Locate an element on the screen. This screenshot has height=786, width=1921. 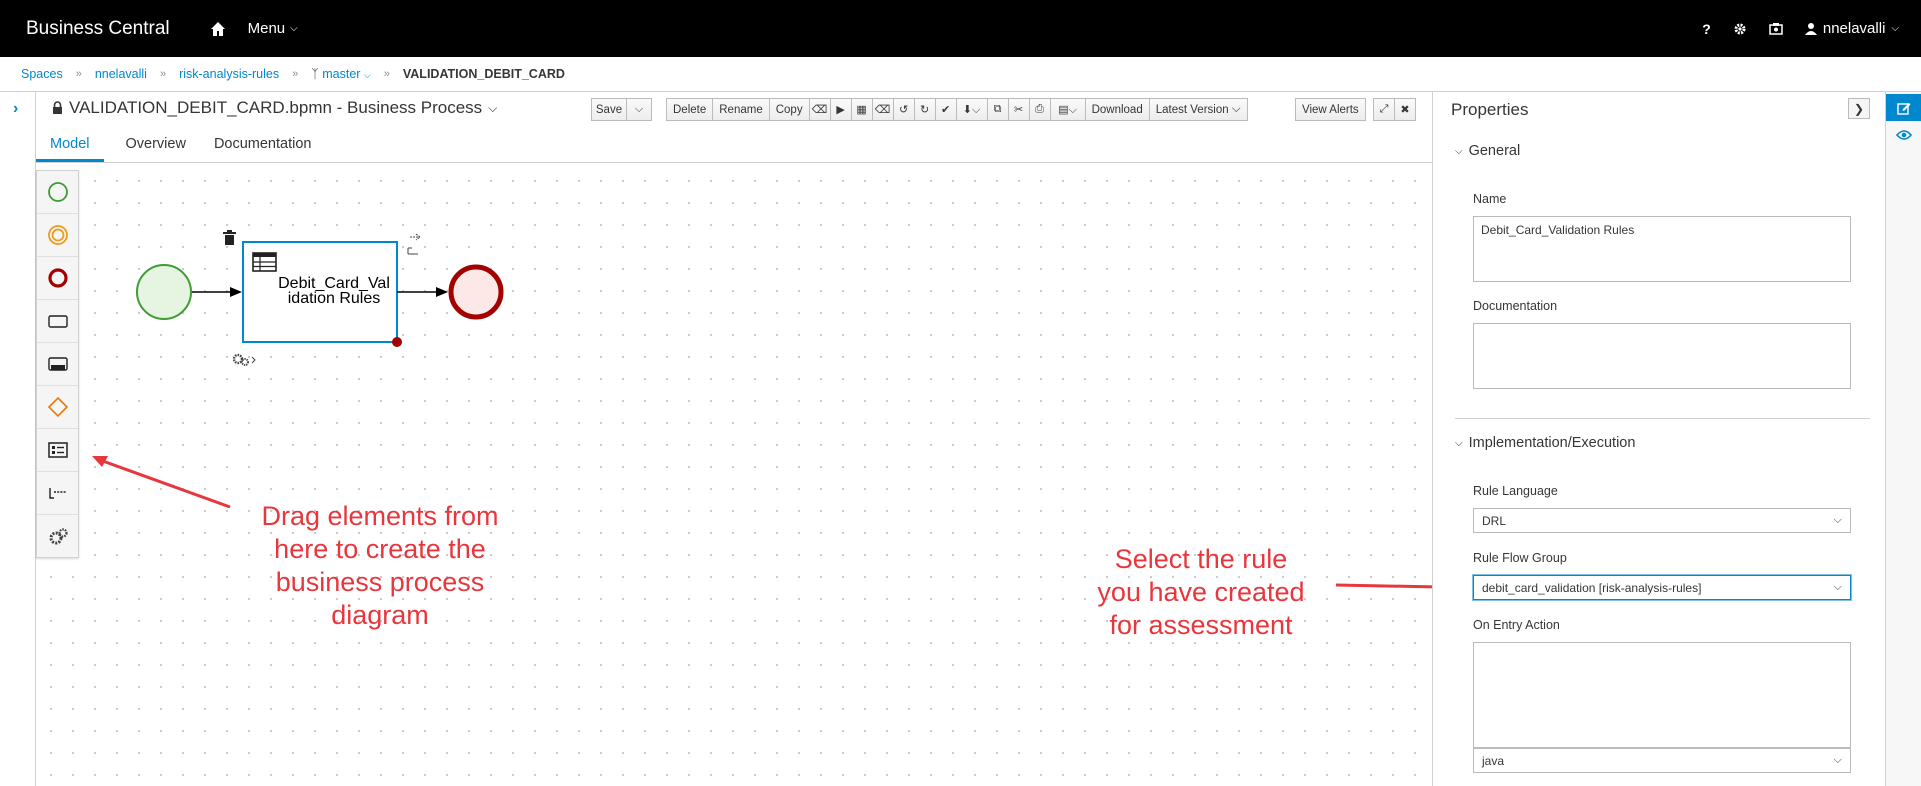
documentation-label: Documentation is located at coordinates (1515, 306).